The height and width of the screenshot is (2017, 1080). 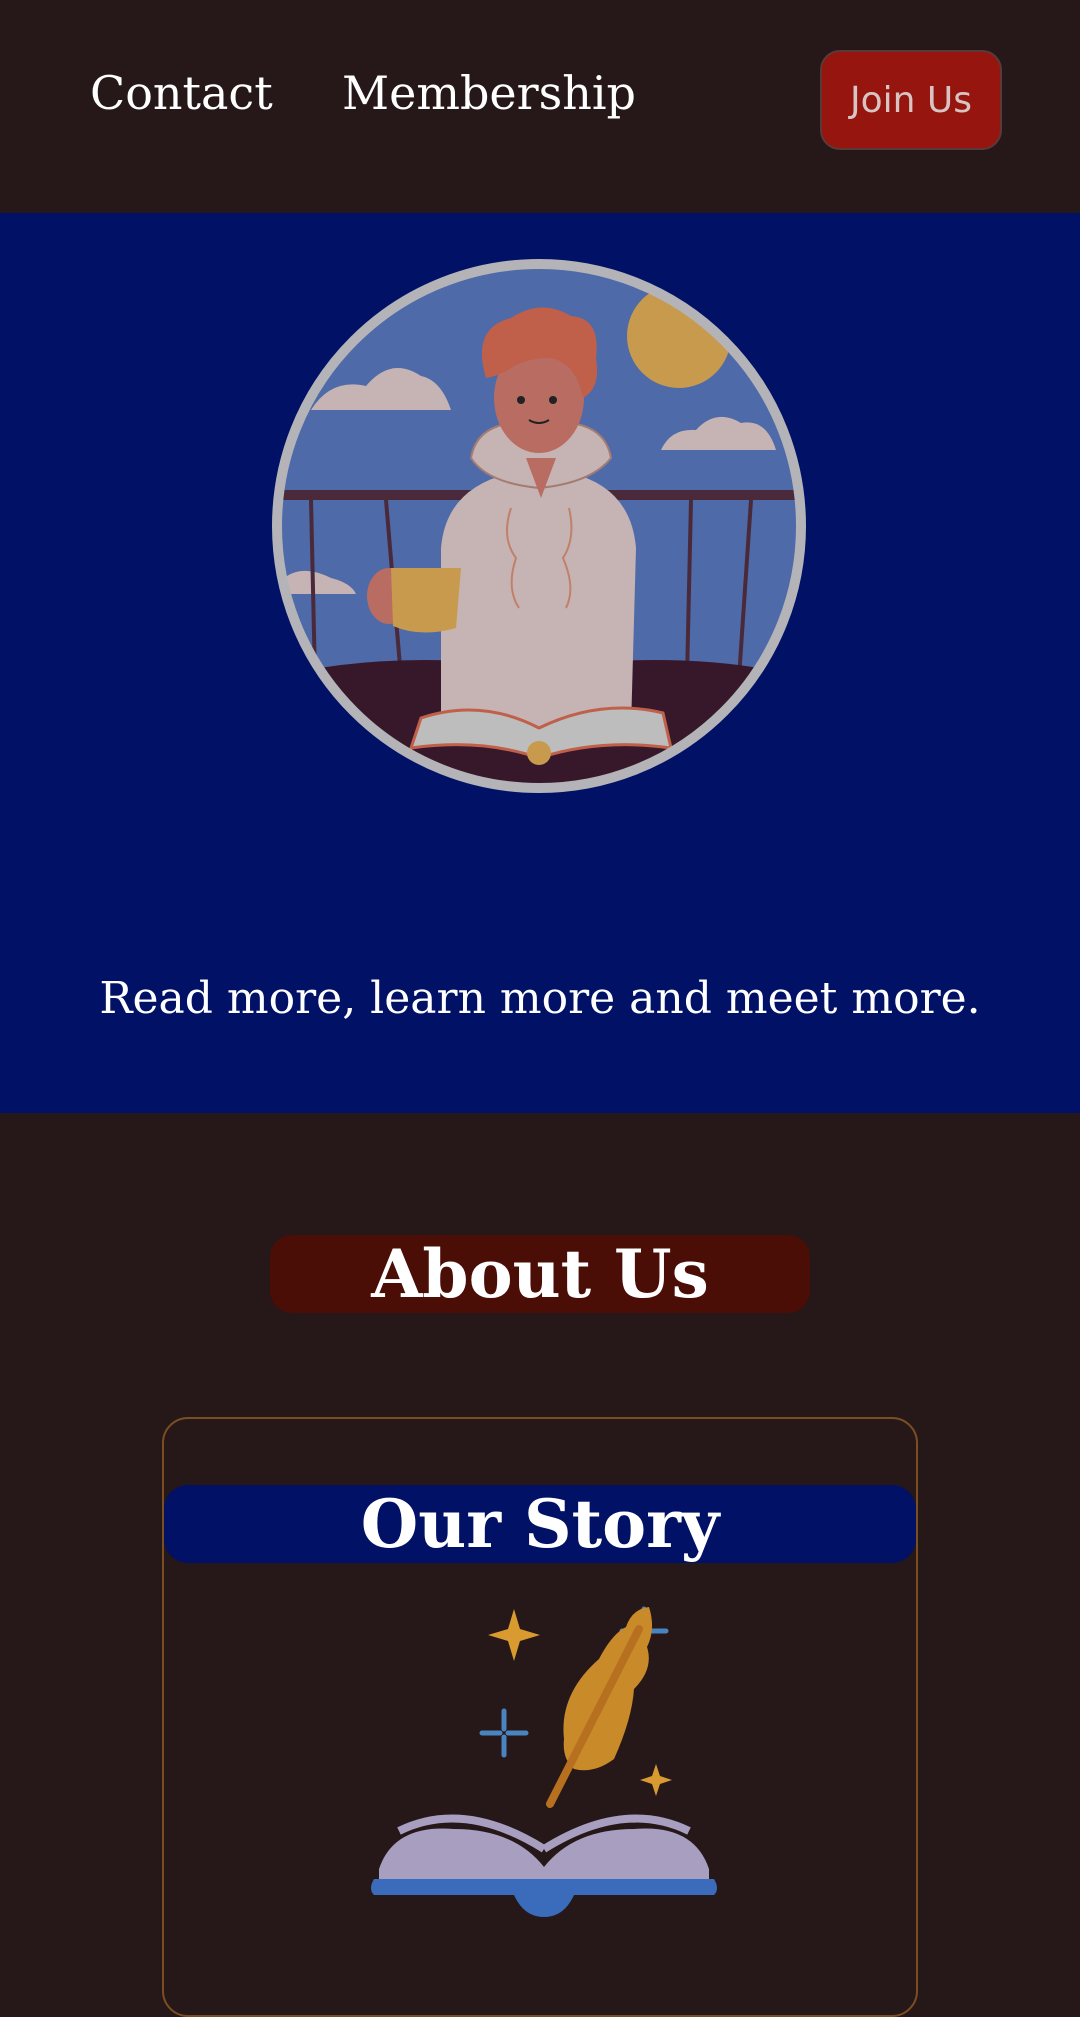 I want to click on nav-link-contact: Contact, so click(x=181, y=93).